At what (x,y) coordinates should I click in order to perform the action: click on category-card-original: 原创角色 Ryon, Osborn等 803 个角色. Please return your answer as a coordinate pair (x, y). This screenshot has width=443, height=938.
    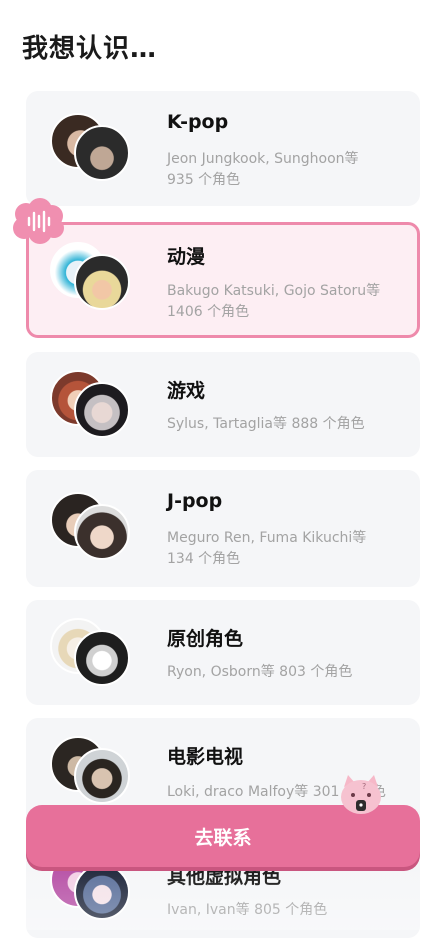
    Looking at the image, I should click on (223, 652).